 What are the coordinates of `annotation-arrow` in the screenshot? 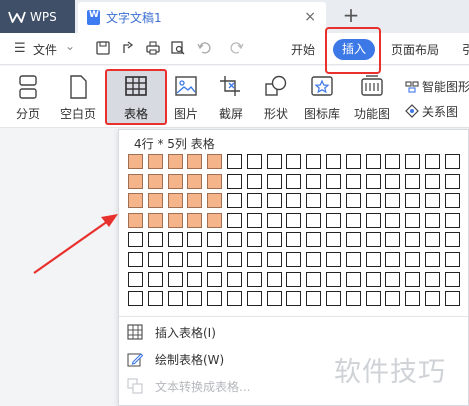 It's located at (75, 244).